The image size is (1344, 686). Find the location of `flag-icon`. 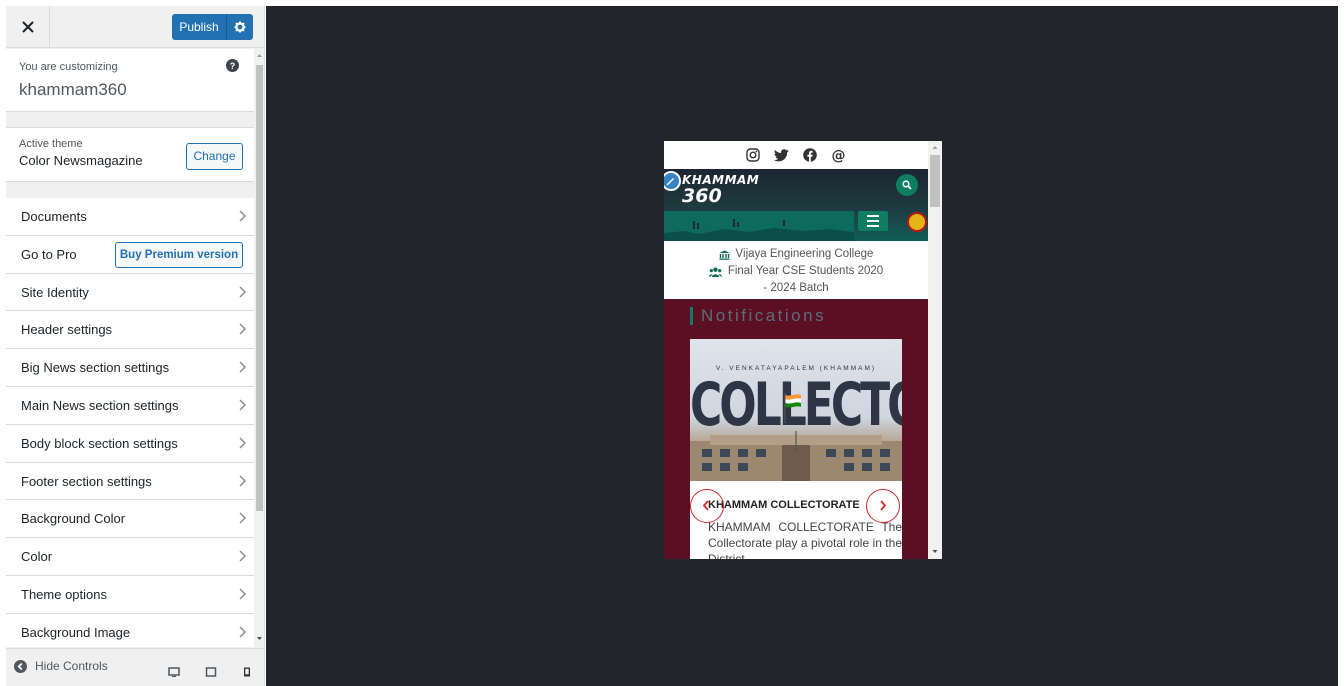

flag-icon is located at coordinates (792, 408).